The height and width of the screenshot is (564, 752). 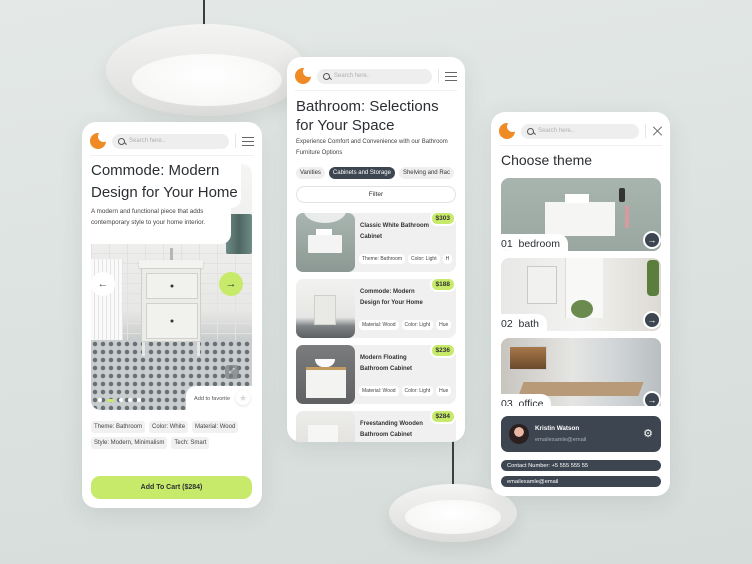 What do you see at coordinates (581, 465) in the screenshot?
I see `contact-number-field: Contact Number: +5 555 555 55` at bounding box center [581, 465].